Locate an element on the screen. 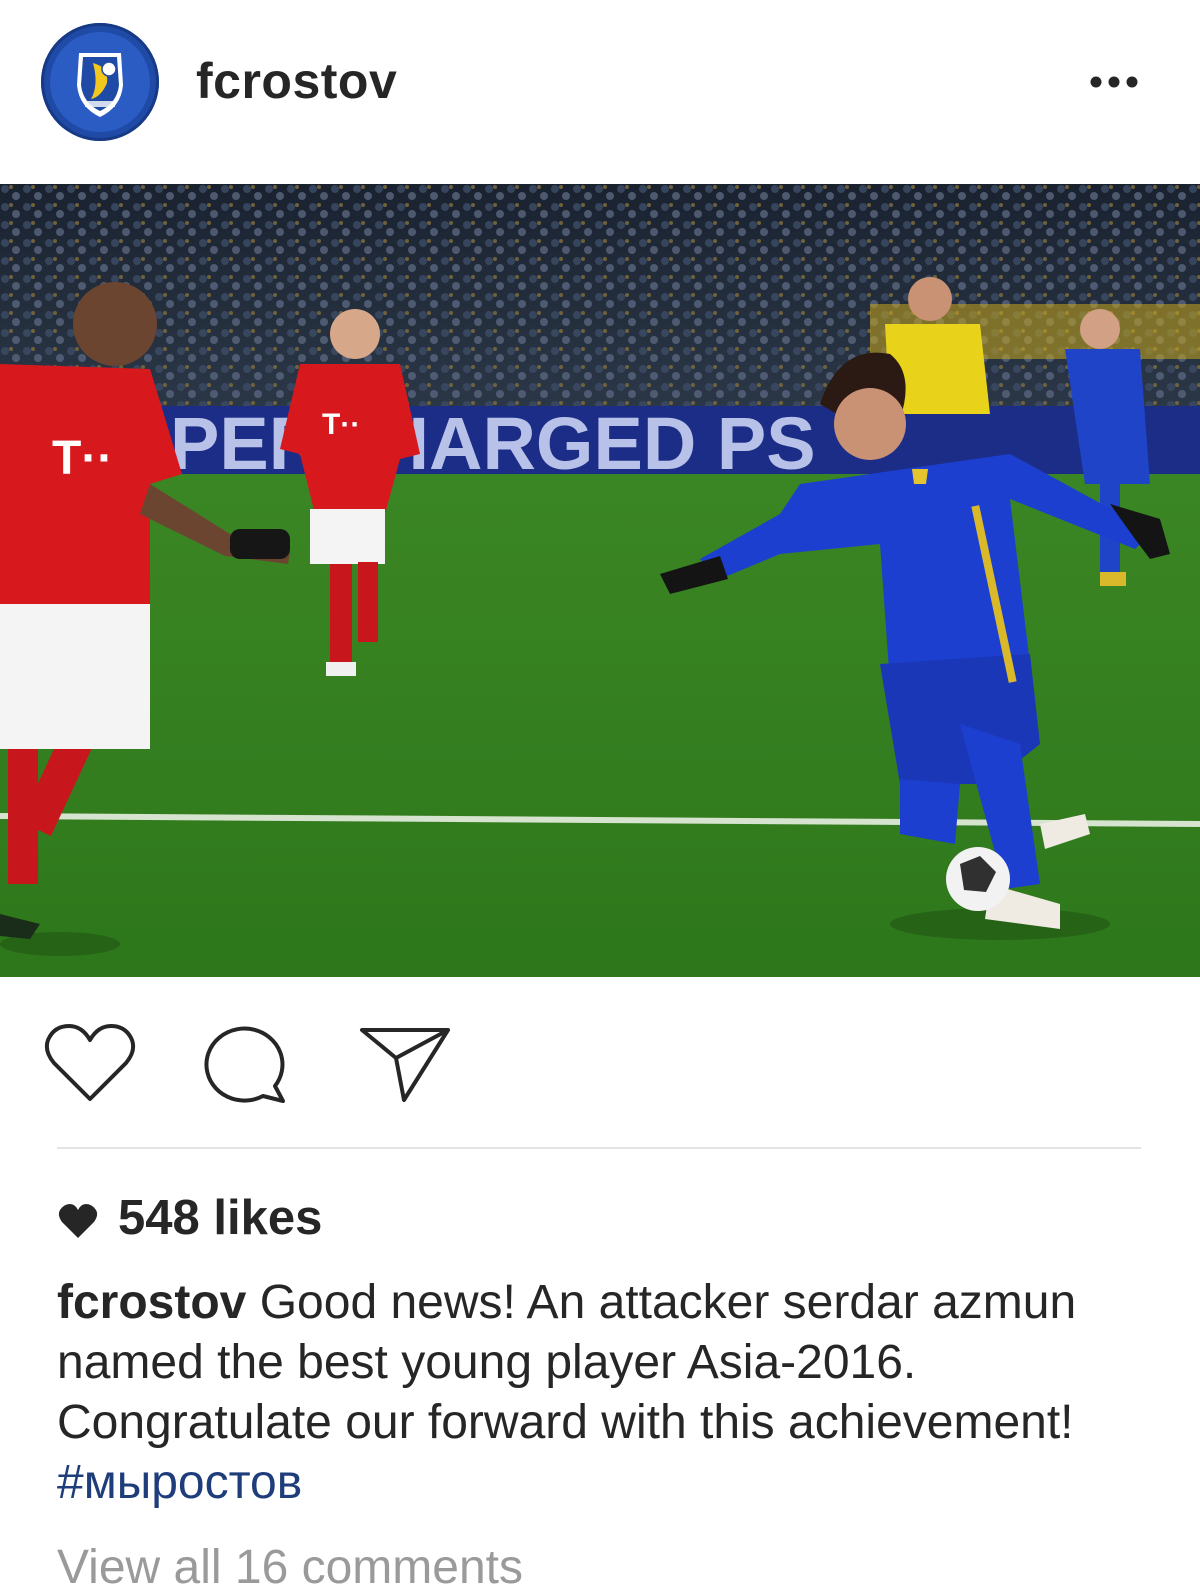 This screenshot has width=1200, height=1595. action-bar is located at coordinates (600, 1062).